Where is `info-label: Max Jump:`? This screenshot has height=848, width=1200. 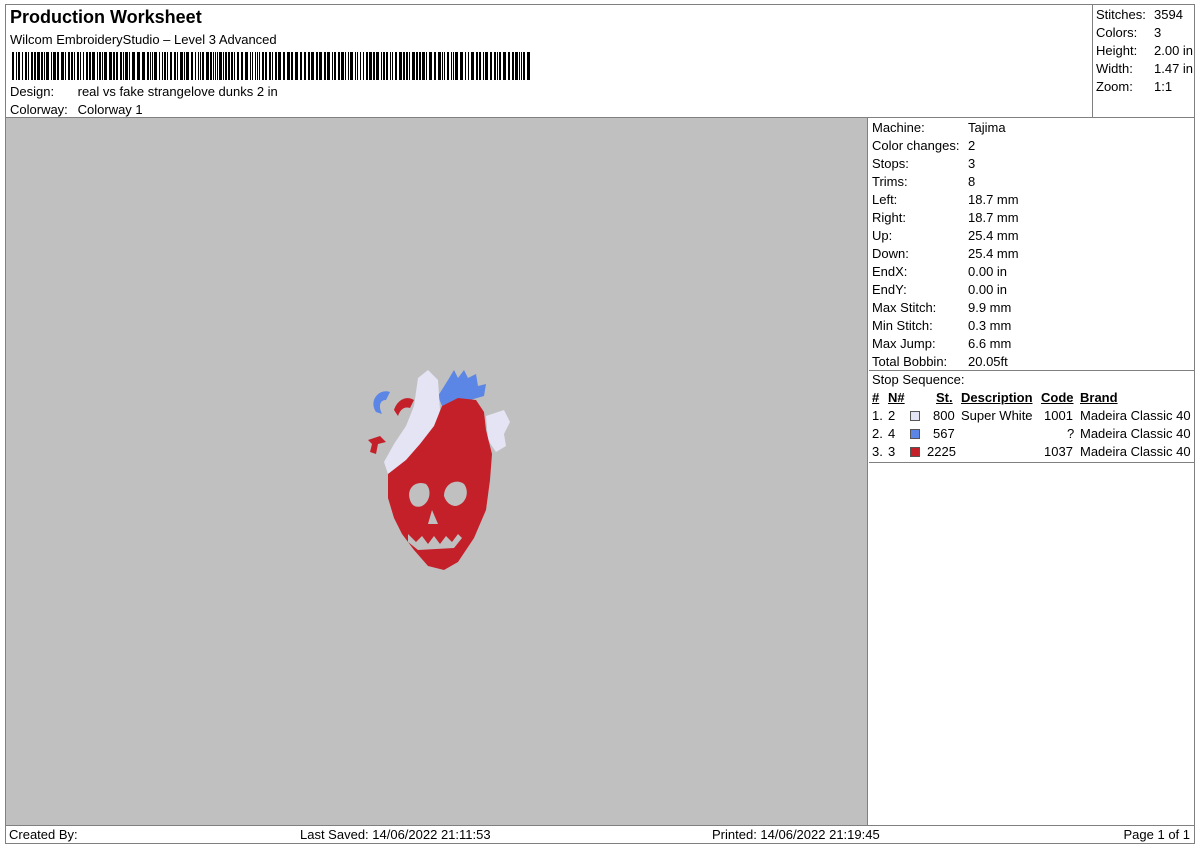 info-label: Max Jump: is located at coordinates (904, 343).